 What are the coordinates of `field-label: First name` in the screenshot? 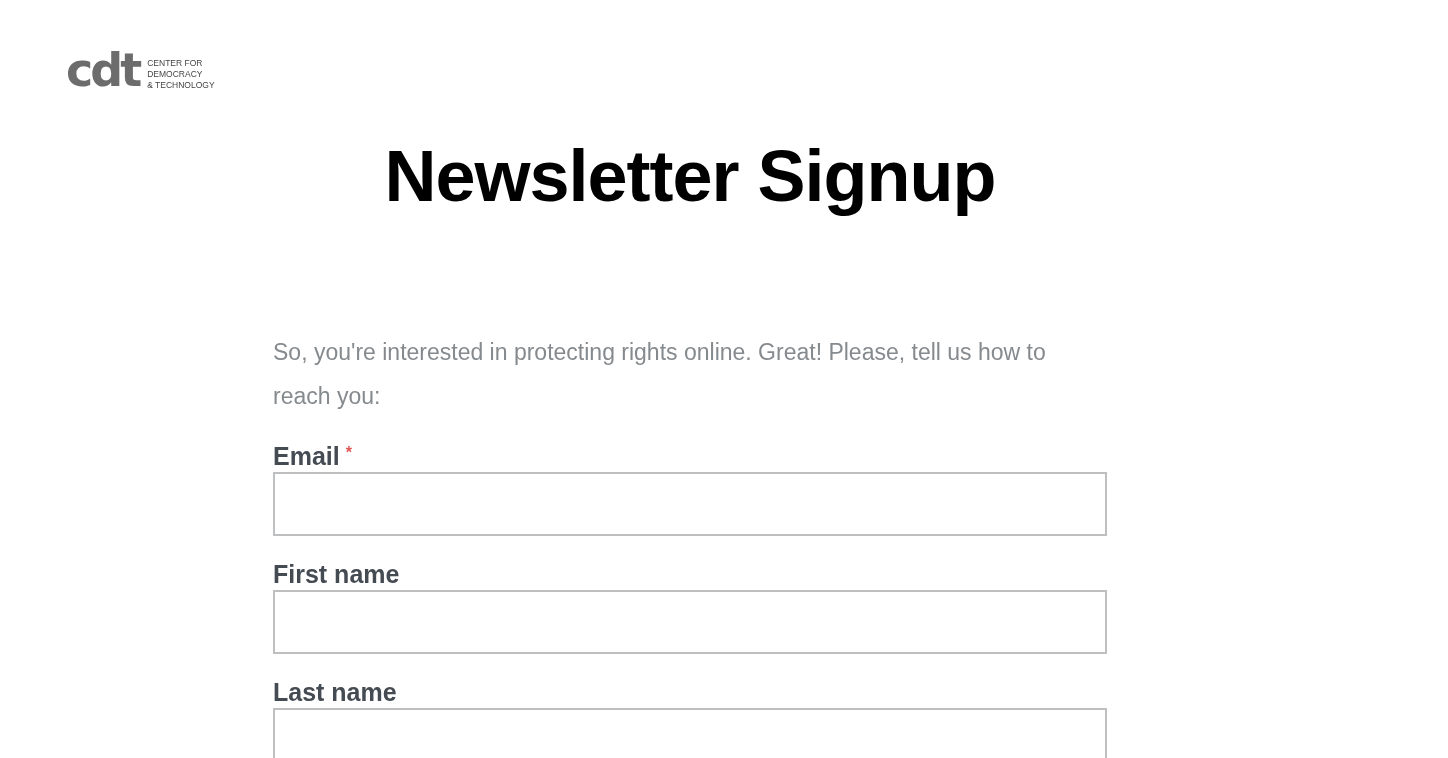 It's located at (336, 574).